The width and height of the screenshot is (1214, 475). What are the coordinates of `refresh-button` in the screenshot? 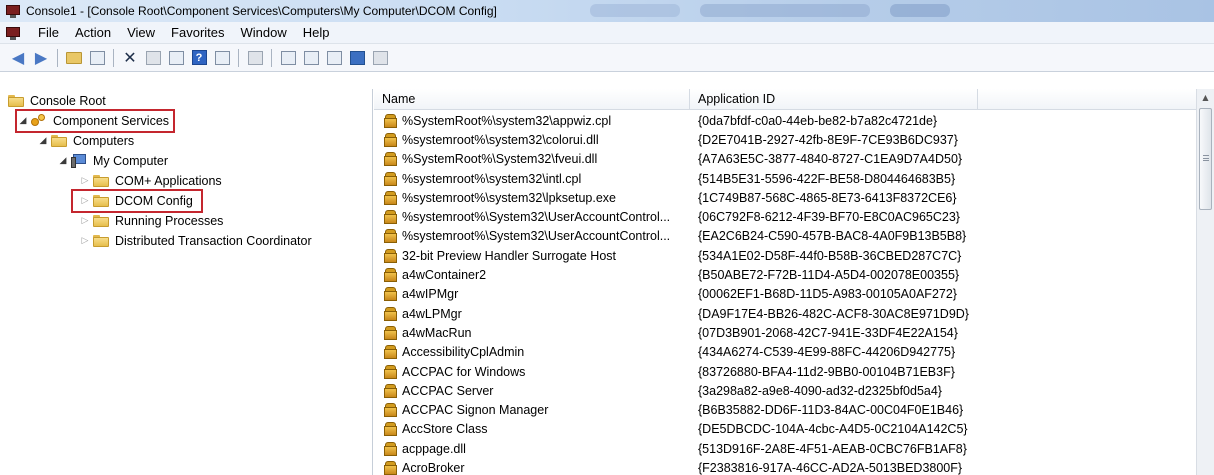 It's located at (176, 58).